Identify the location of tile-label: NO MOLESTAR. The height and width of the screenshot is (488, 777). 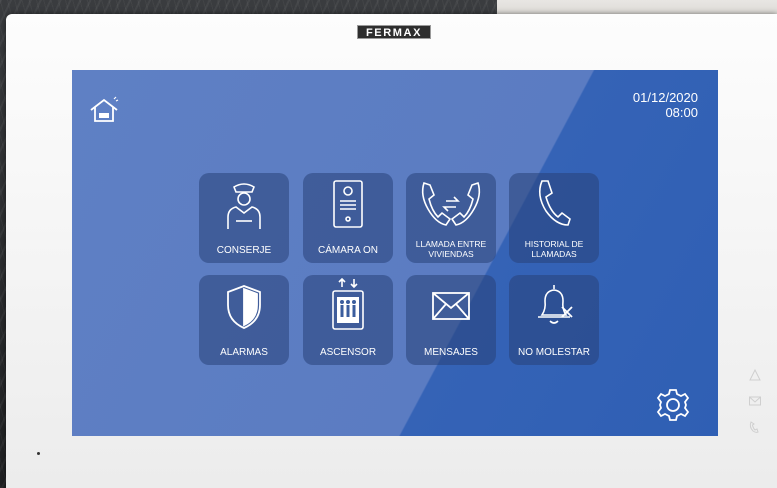
(554, 352).